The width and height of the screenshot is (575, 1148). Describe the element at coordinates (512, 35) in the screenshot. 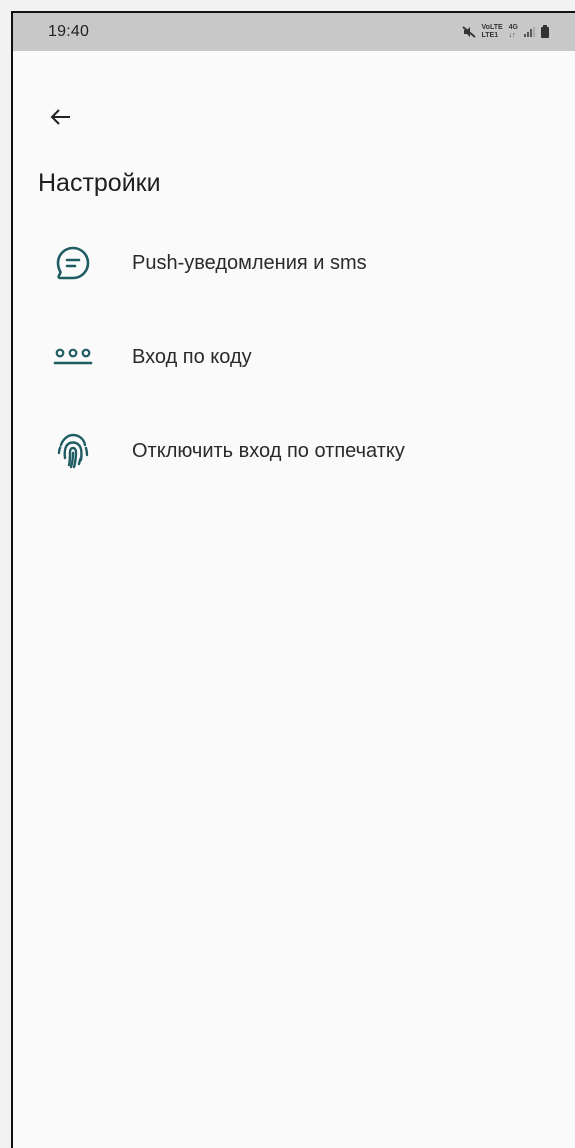

I see `data-arrows-icon: ↓↑` at that location.